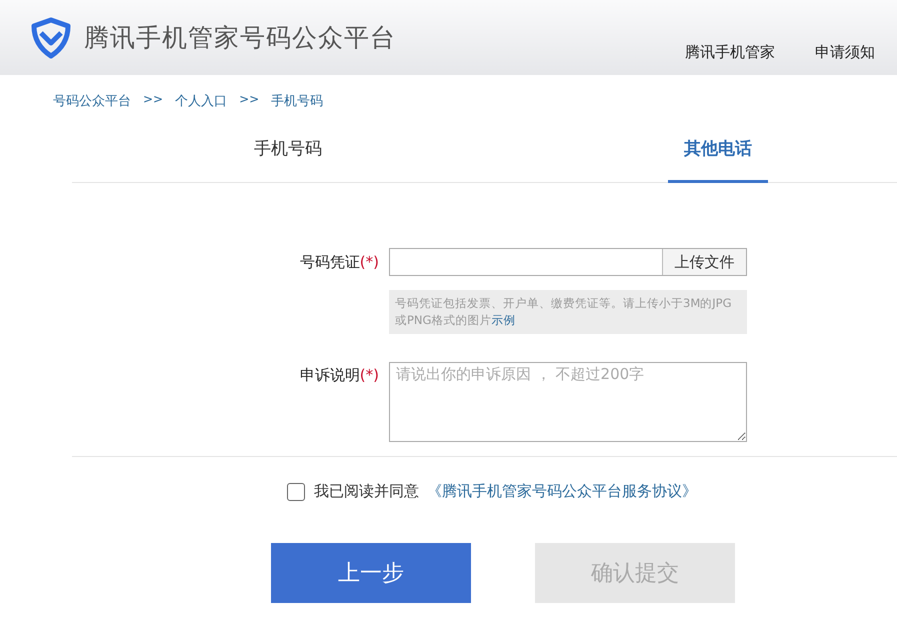 The height and width of the screenshot is (637, 897). I want to click on breadcrumb-link: 个人入口, so click(201, 103).